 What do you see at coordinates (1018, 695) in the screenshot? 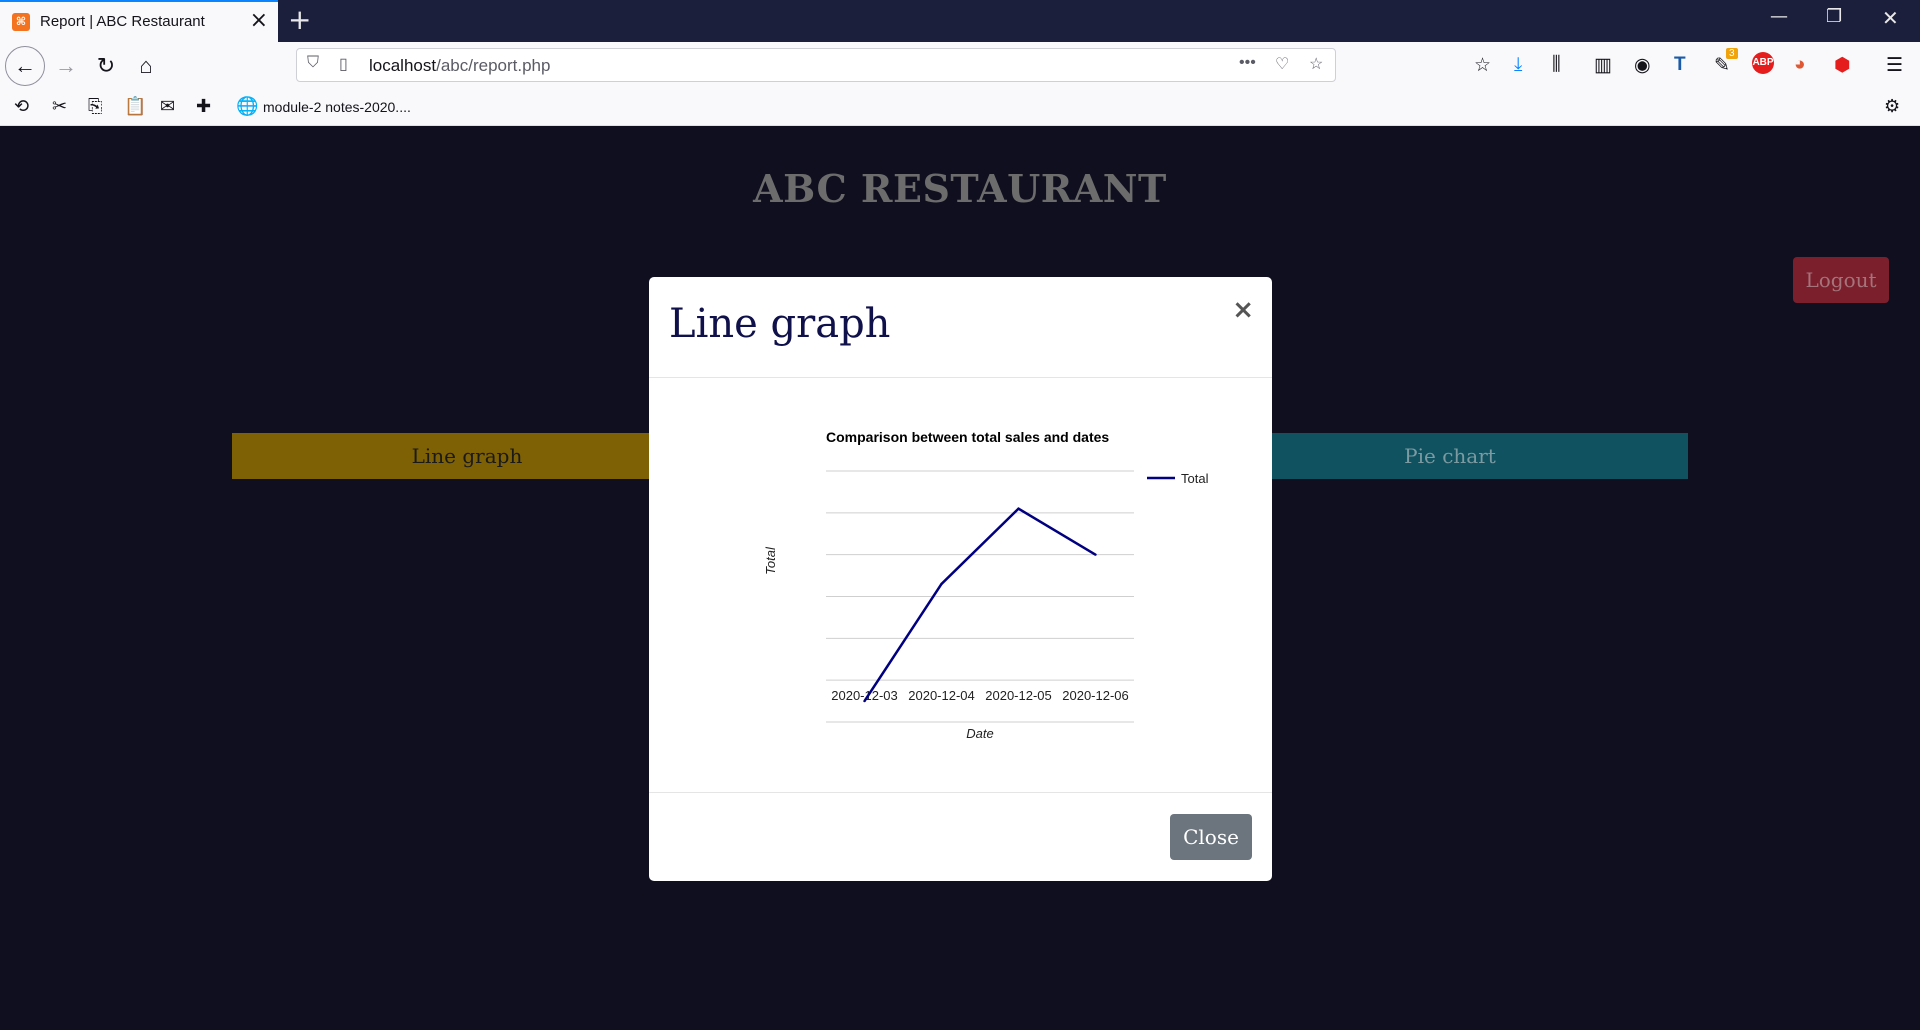
I see `x-tick-label: 2020-12-05` at bounding box center [1018, 695].